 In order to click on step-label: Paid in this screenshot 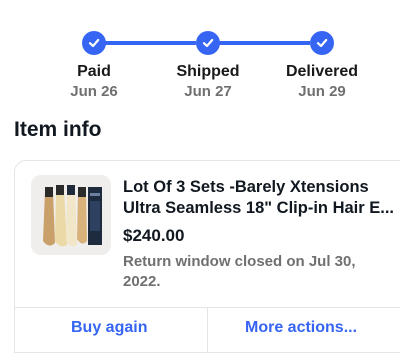, I will do `click(94, 71)`.